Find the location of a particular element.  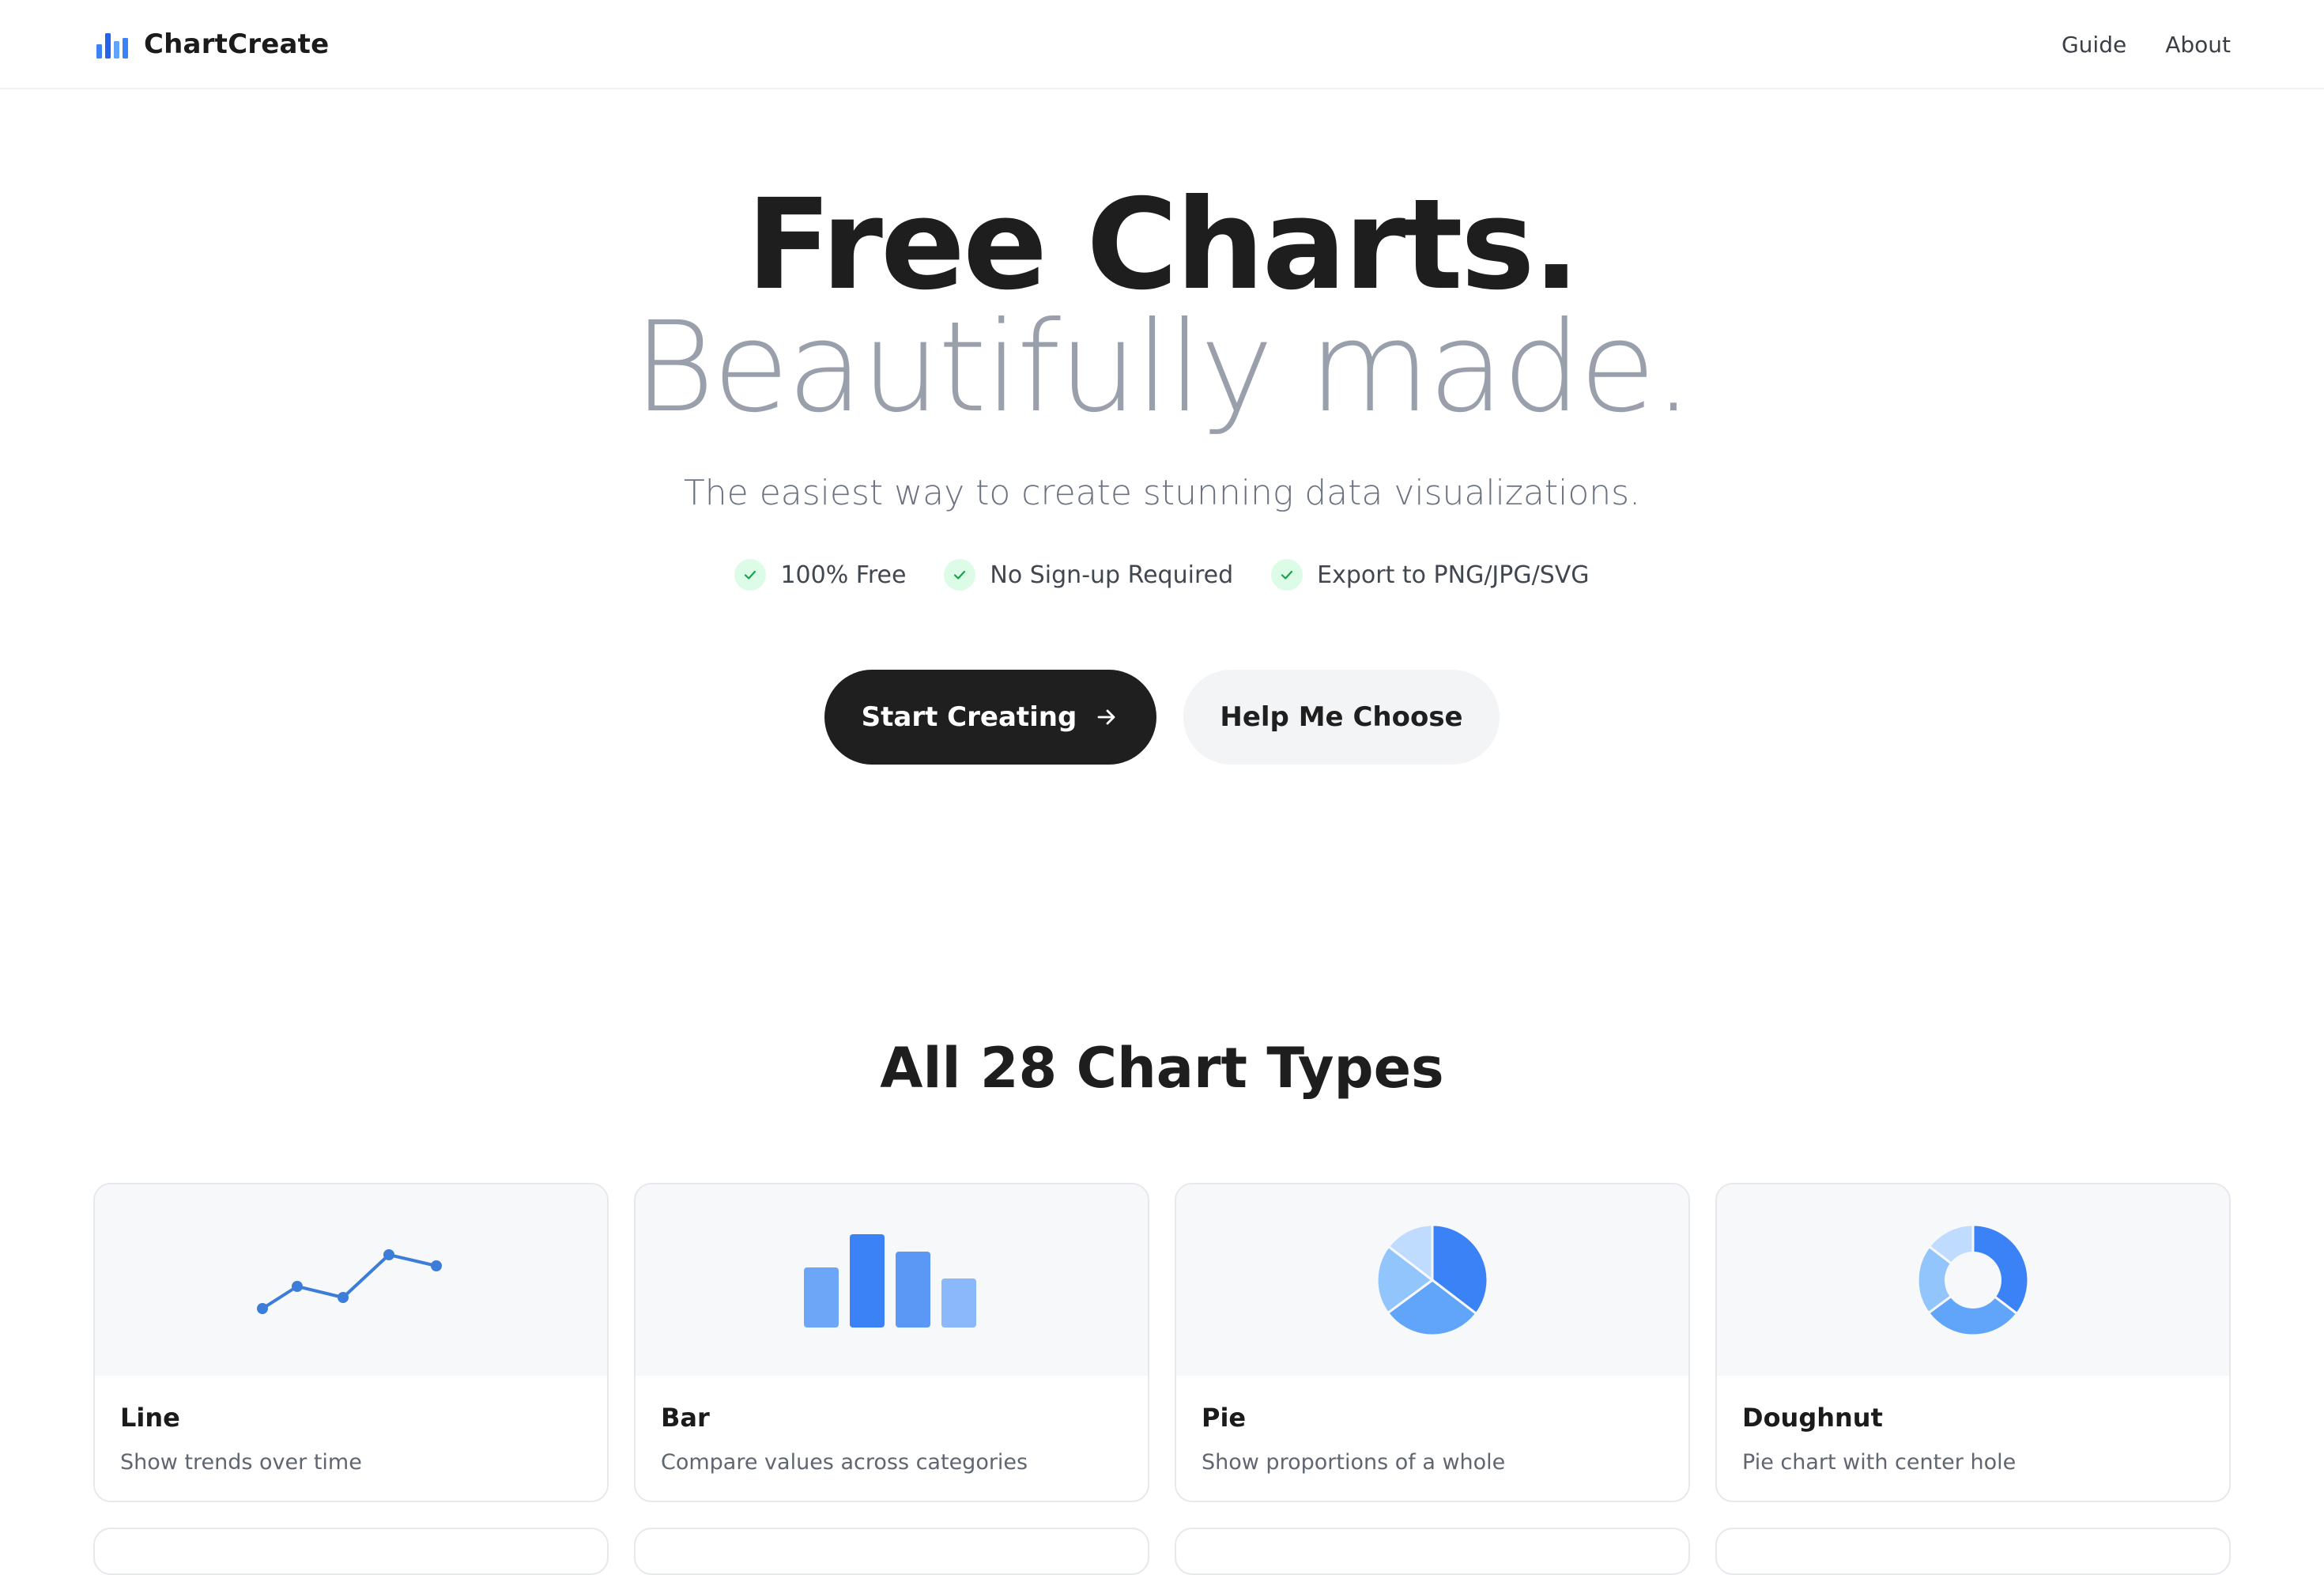

chart-card-bar: Bar Compare values across categories is located at coordinates (891, 1342).